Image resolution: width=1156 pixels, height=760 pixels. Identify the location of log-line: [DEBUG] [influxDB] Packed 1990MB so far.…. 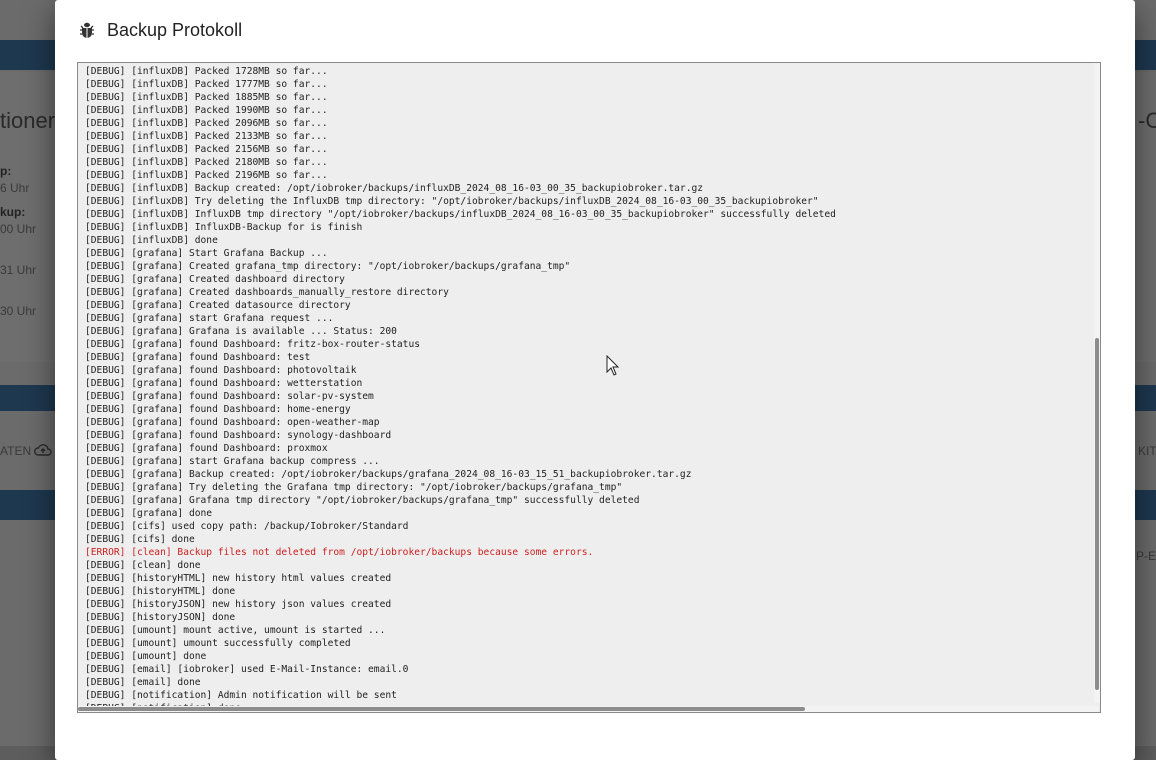
(206, 110).